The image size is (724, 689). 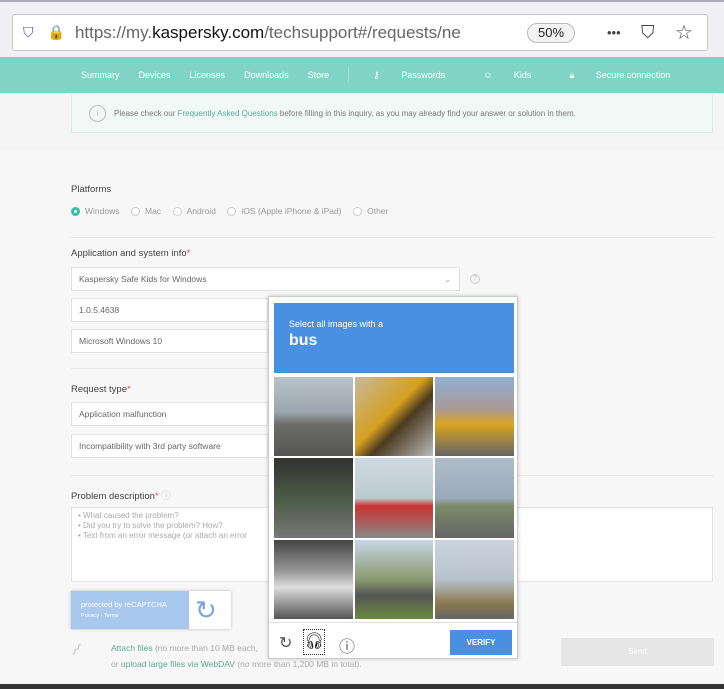 What do you see at coordinates (100, 75) in the screenshot?
I see `nav-summary: Summary` at bounding box center [100, 75].